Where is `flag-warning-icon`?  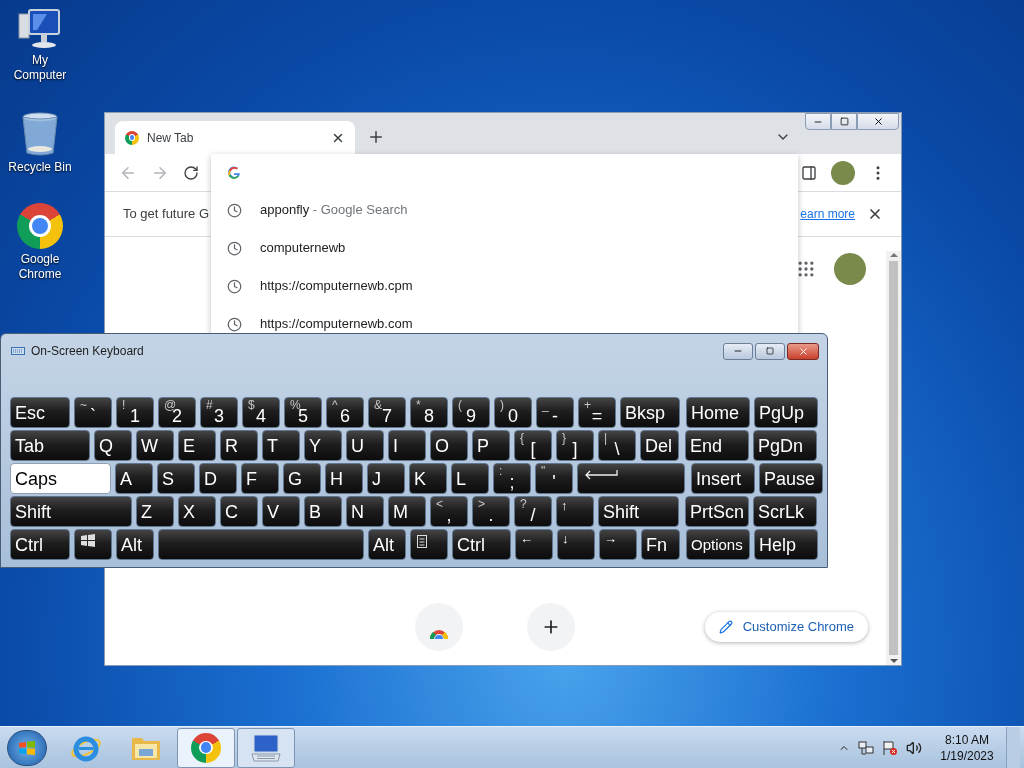 flag-warning-icon is located at coordinates (890, 747).